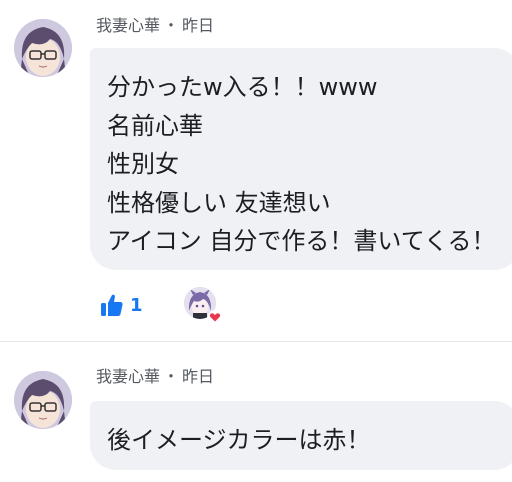 Image resolution: width=512 pixels, height=482 pixels. I want to click on comment-divider, so click(256, 341).